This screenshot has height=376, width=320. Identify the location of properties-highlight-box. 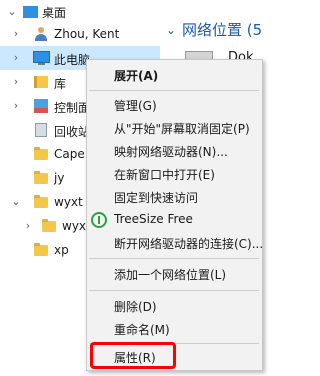
(133, 355).